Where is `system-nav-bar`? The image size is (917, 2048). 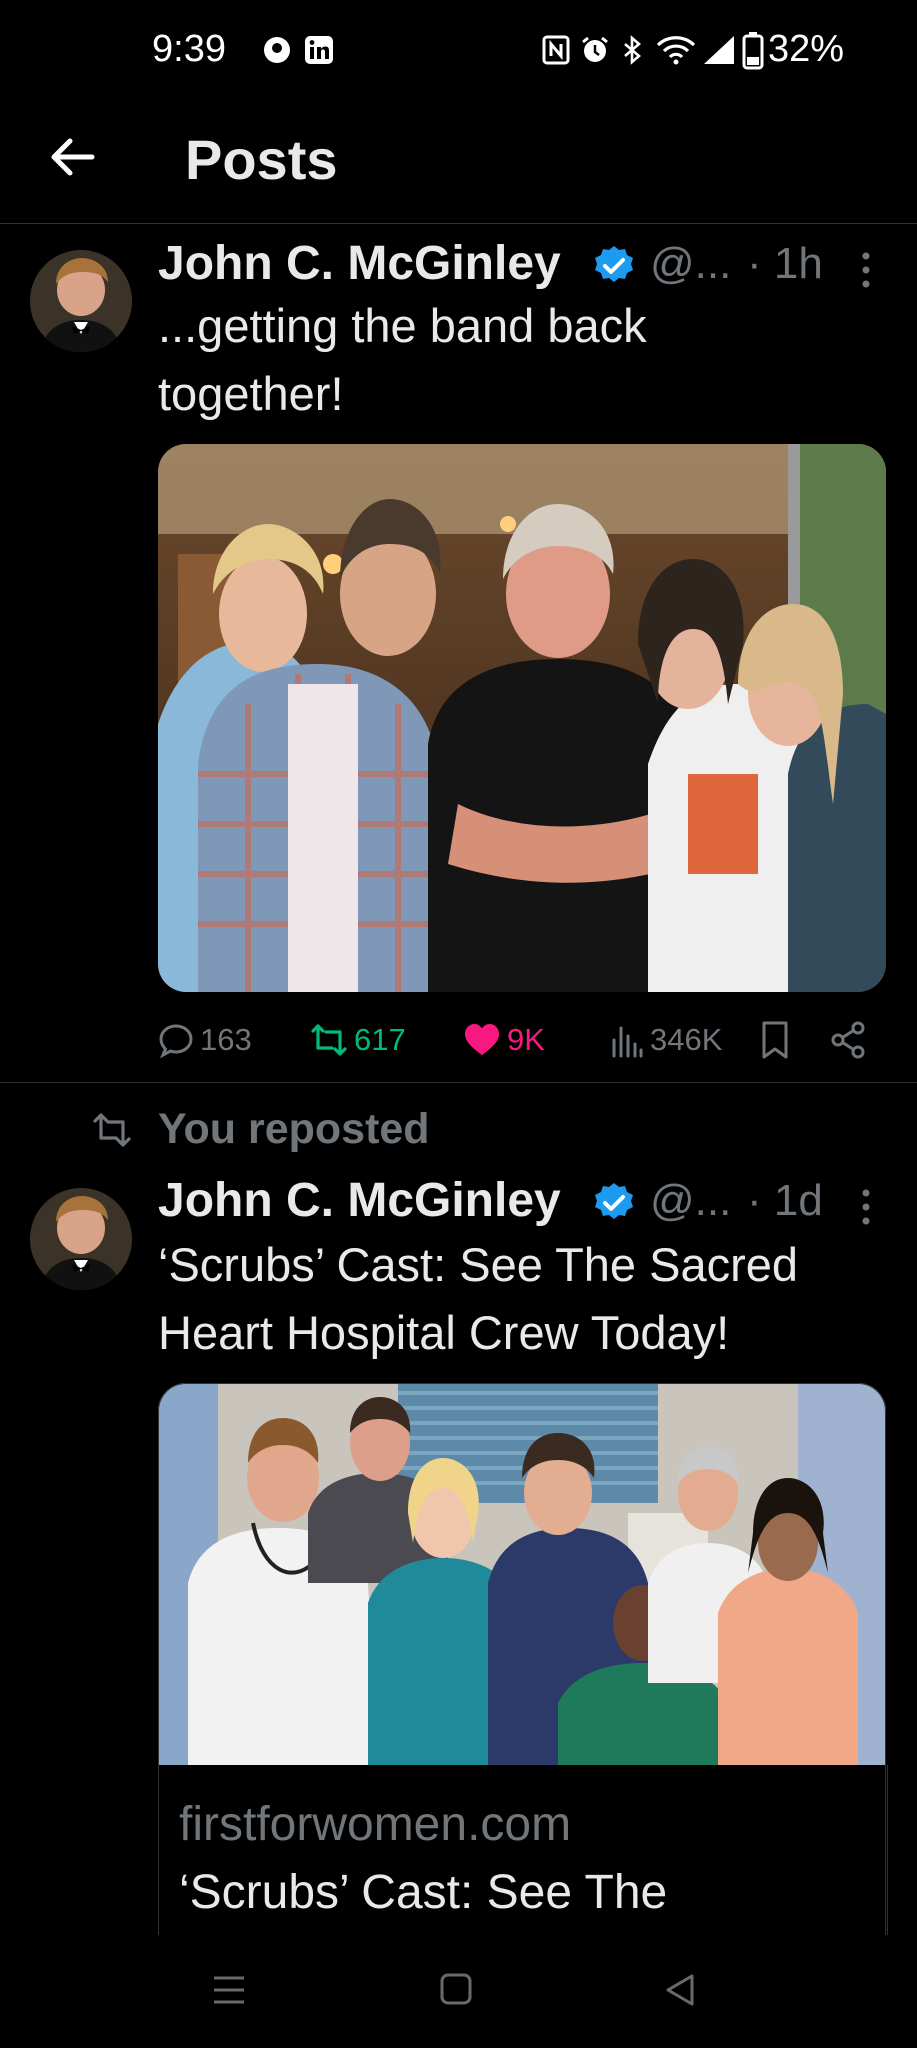 system-nav-bar is located at coordinates (458, 1991).